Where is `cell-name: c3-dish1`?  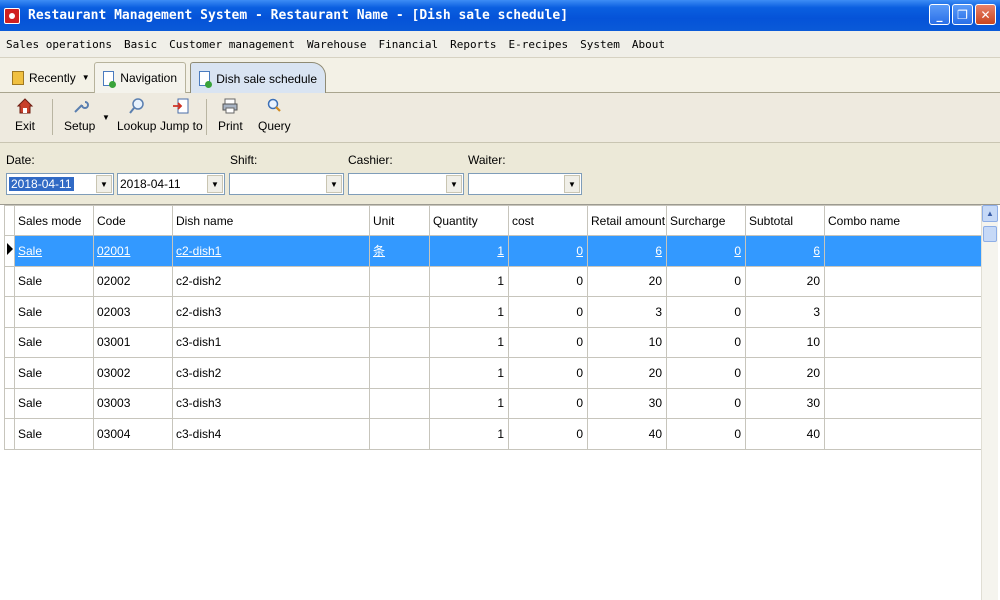 cell-name: c3-dish1 is located at coordinates (271, 342).